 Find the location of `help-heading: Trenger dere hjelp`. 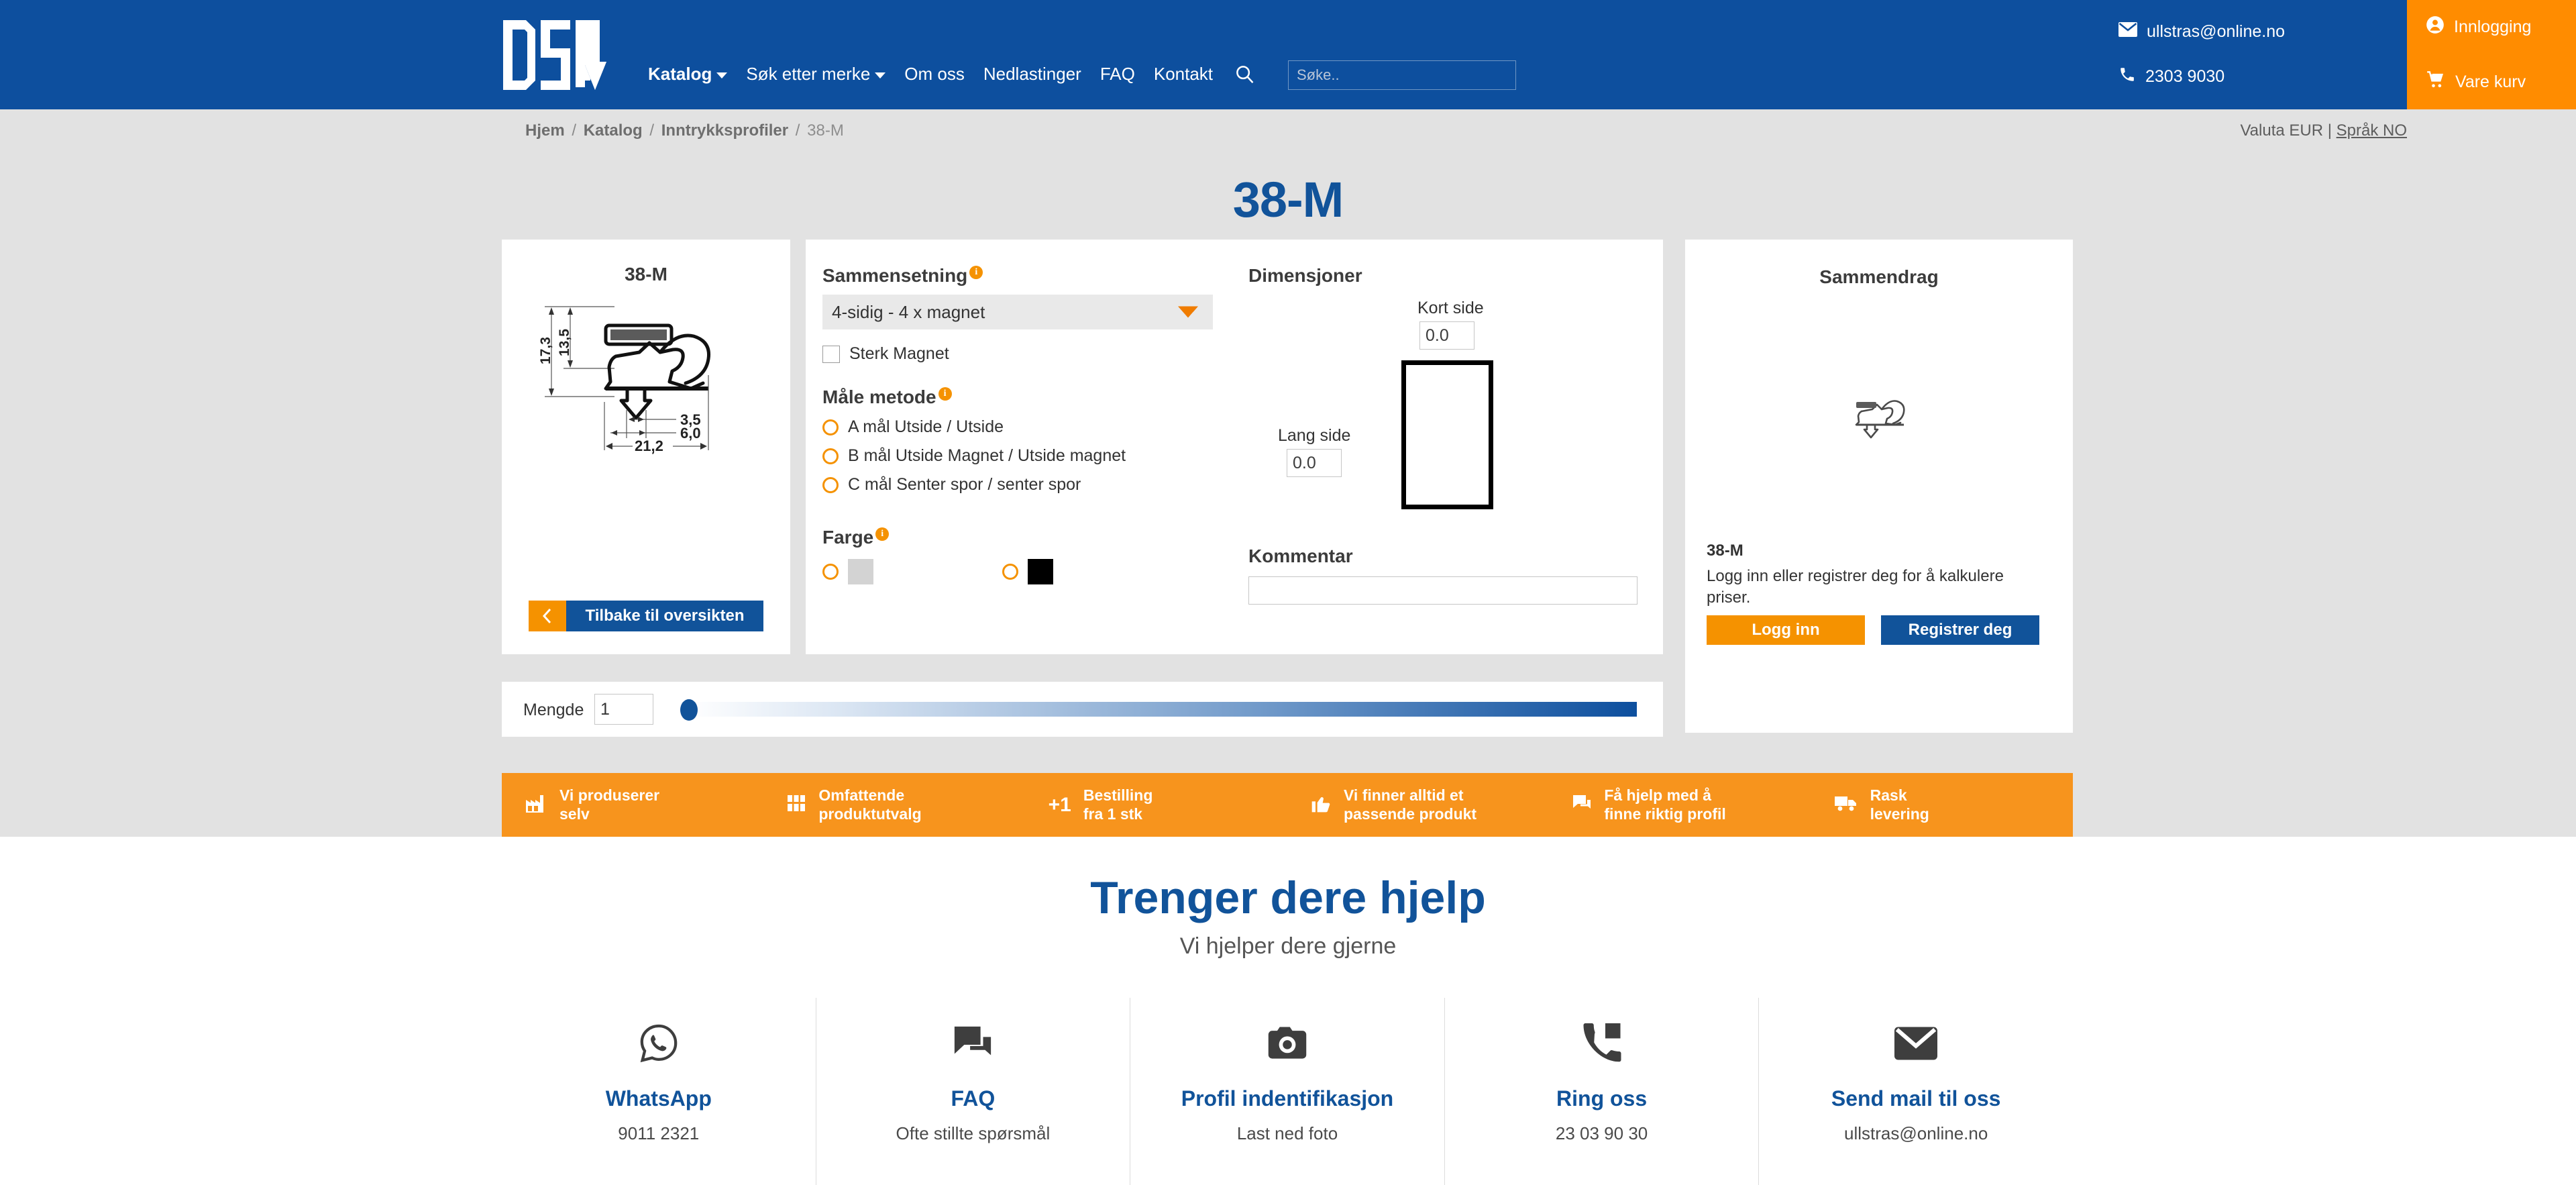

help-heading: Trenger dere hjelp is located at coordinates (1288, 897).